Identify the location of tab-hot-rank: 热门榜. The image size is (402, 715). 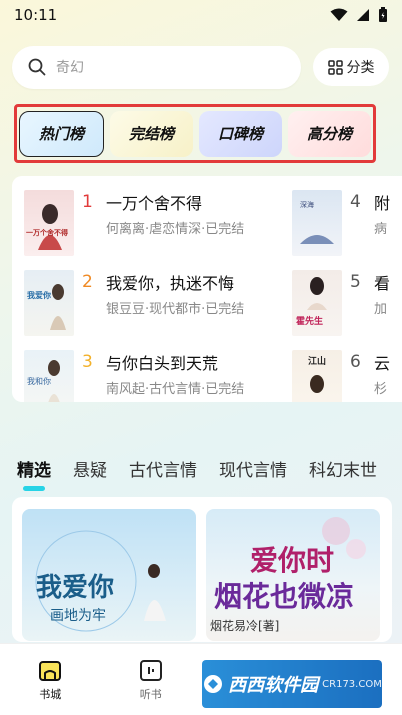
(61, 133).